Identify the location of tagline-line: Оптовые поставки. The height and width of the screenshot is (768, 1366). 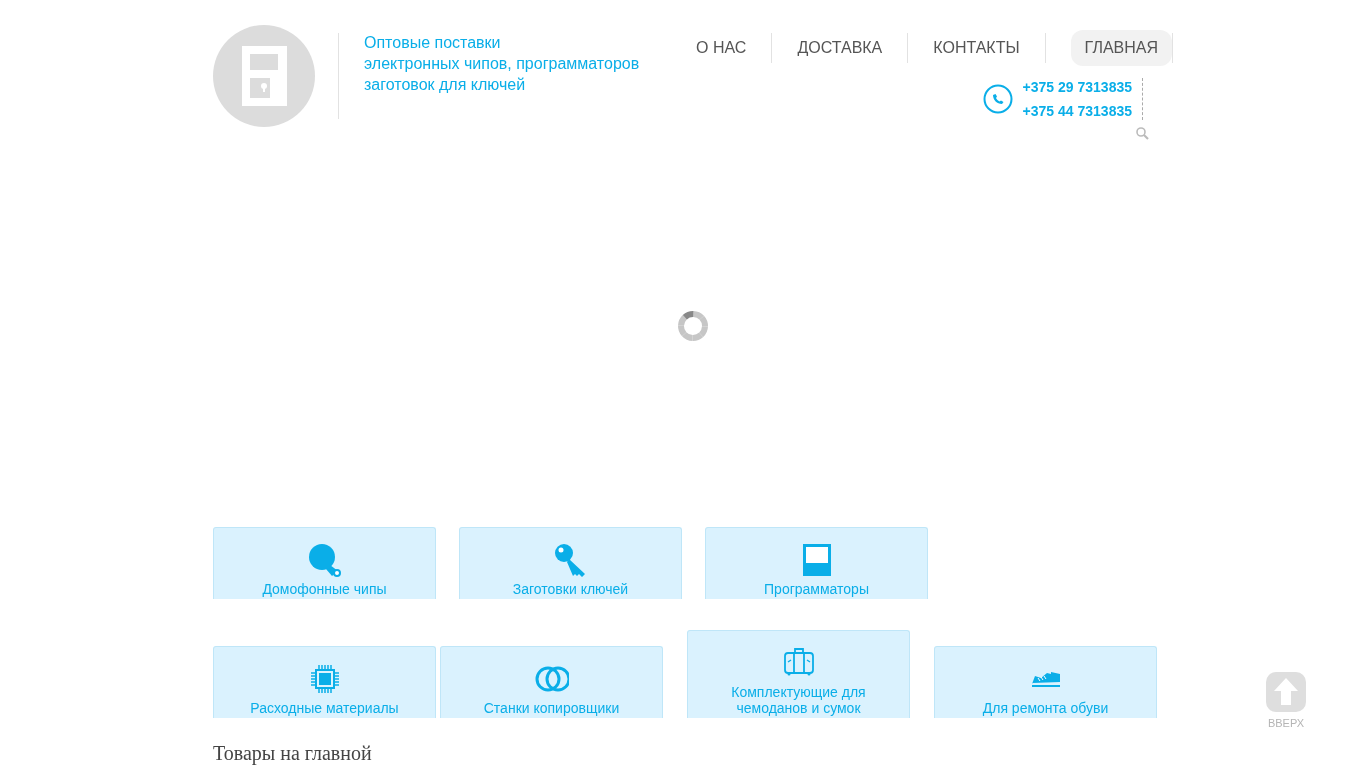
(433, 43).